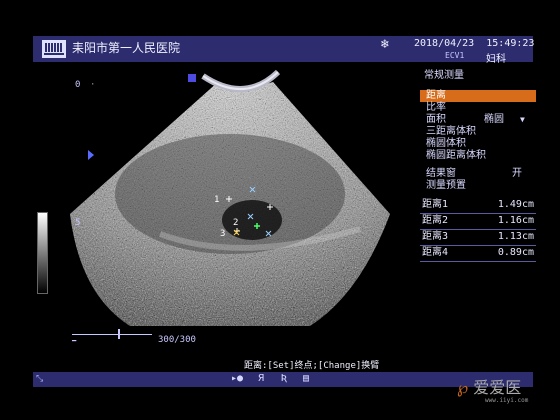  I want to click on measure-preset: 测量预置, so click(478, 186).